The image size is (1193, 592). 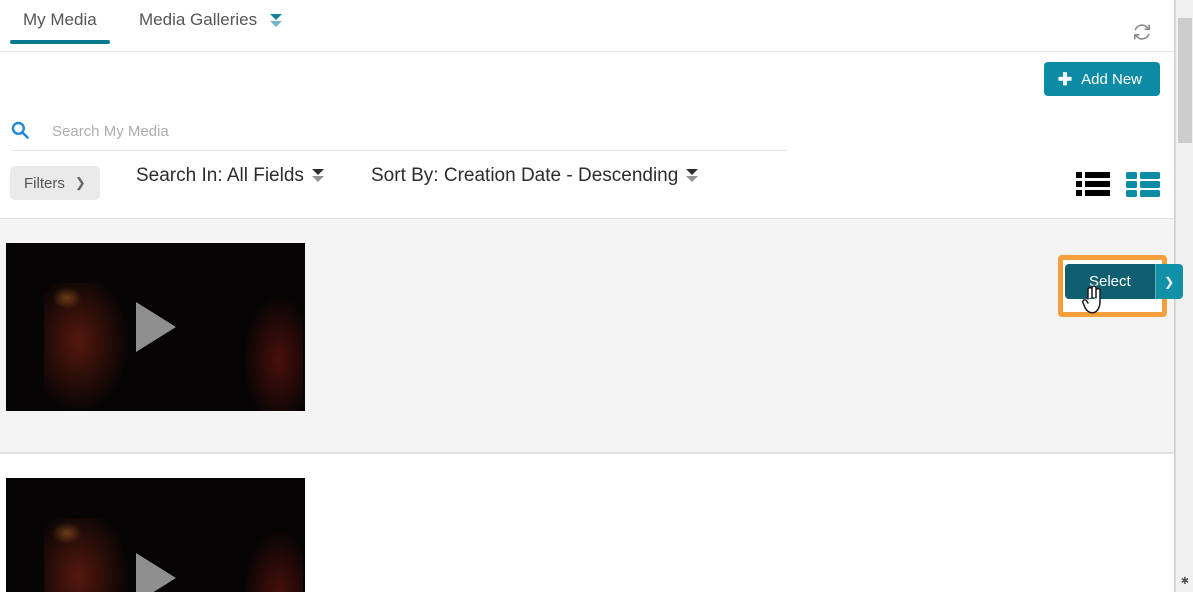 I want to click on sort-by-dropdown: Sort By: Creation Date - Descending, so click(x=535, y=176).